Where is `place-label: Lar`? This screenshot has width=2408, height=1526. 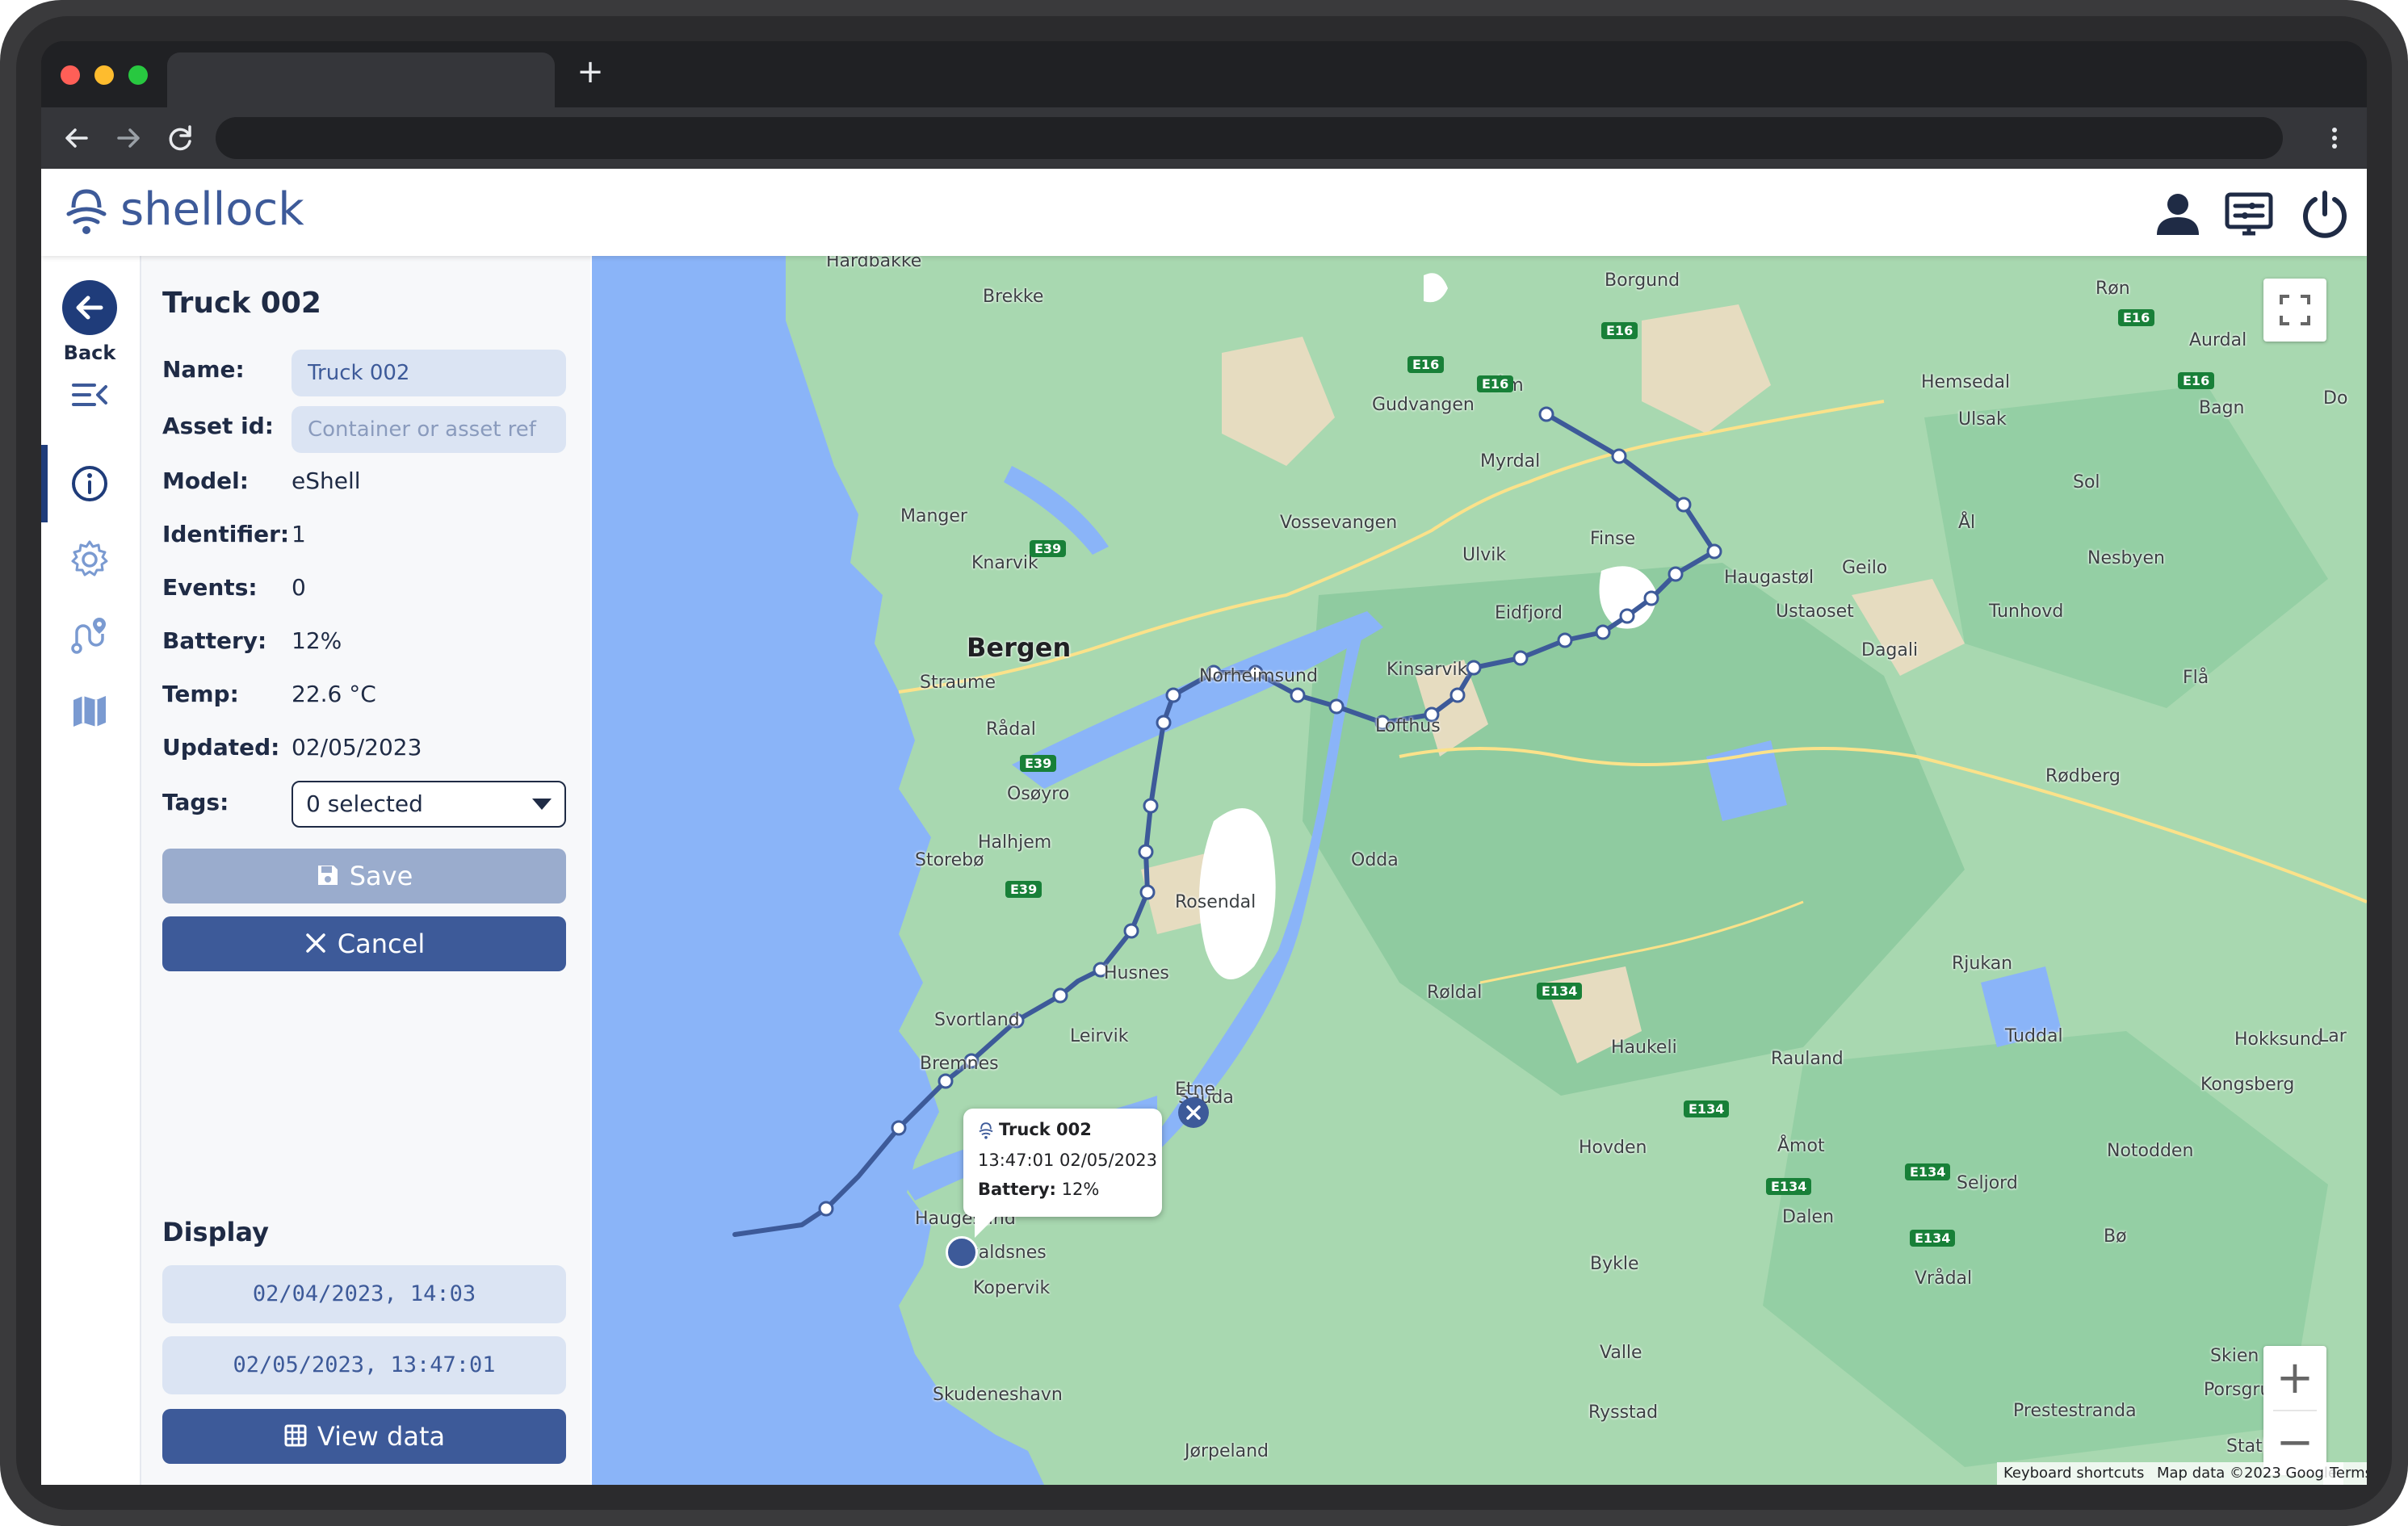
place-label: Lar is located at coordinates (2332, 1036).